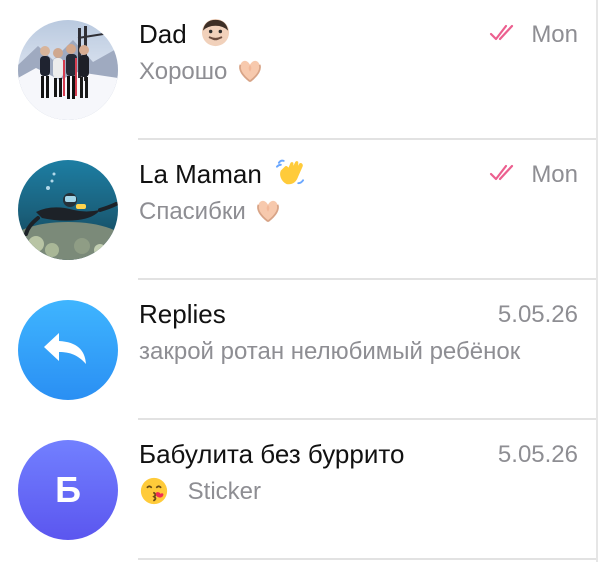 The height and width of the screenshot is (562, 598). Describe the element at coordinates (183, 71) in the screenshot. I see `chat-preview-text: Хорошо` at that location.